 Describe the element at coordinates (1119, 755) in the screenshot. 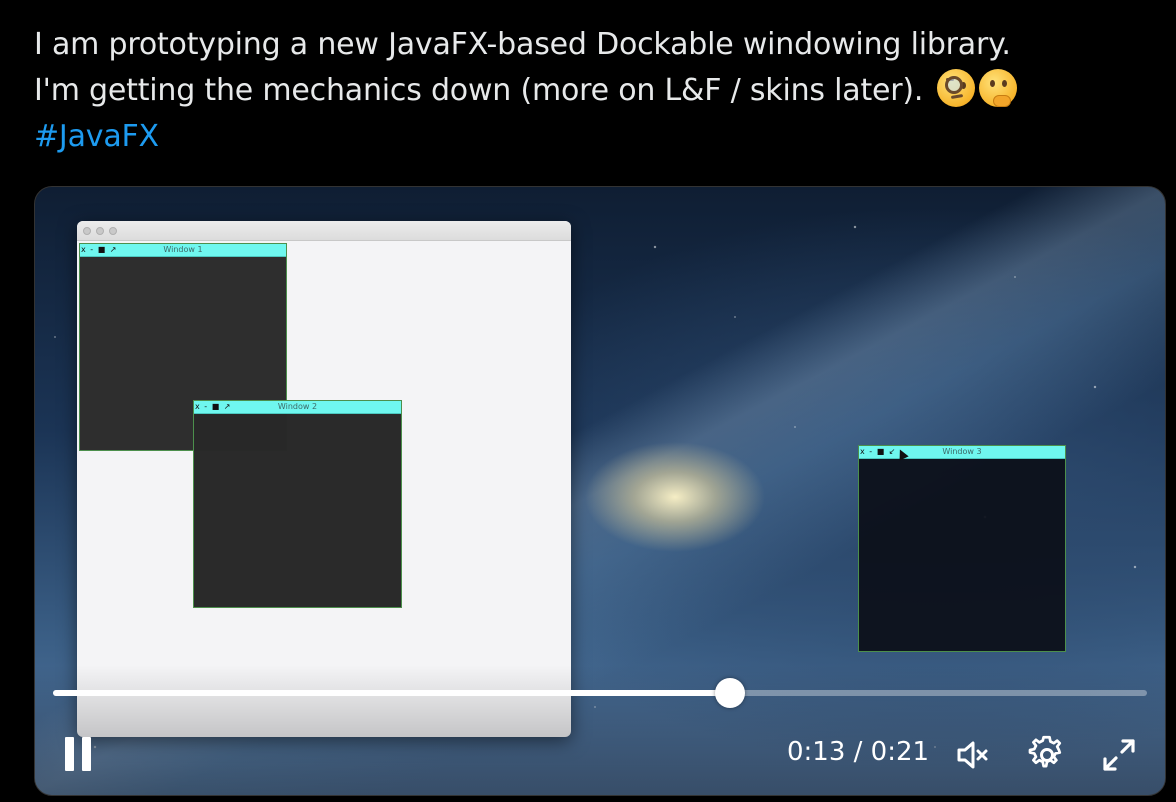

I see `fullscreen-icon` at that location.